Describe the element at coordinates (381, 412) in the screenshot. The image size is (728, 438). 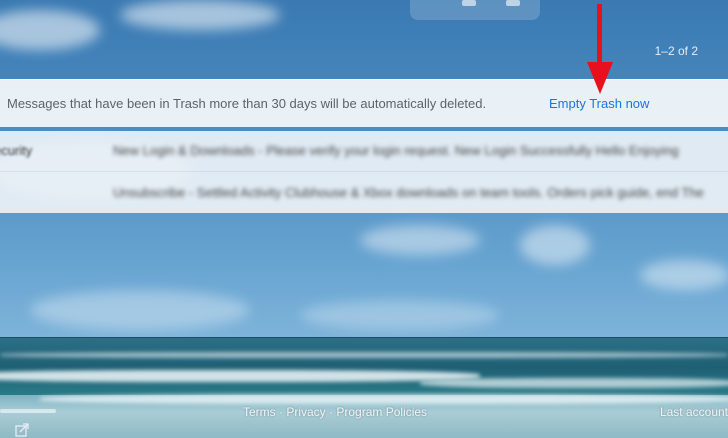
I see `program-policies-link: Program Policies` at that location.